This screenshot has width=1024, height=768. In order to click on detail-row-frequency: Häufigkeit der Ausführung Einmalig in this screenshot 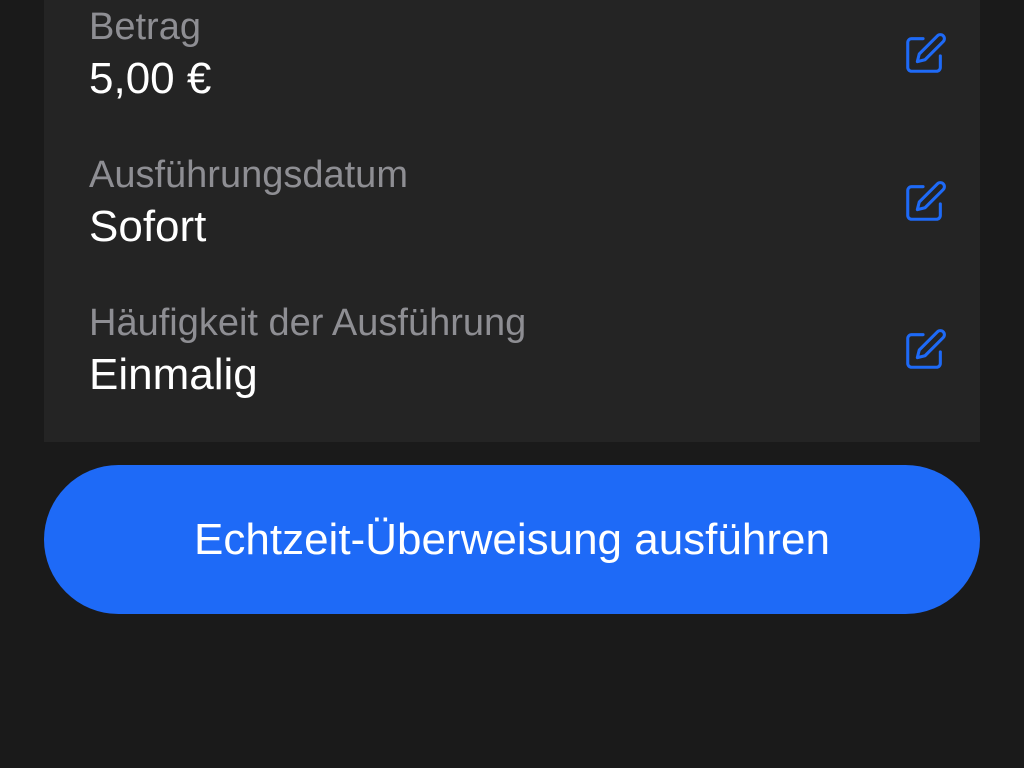, I will do `click(519, 350)`.